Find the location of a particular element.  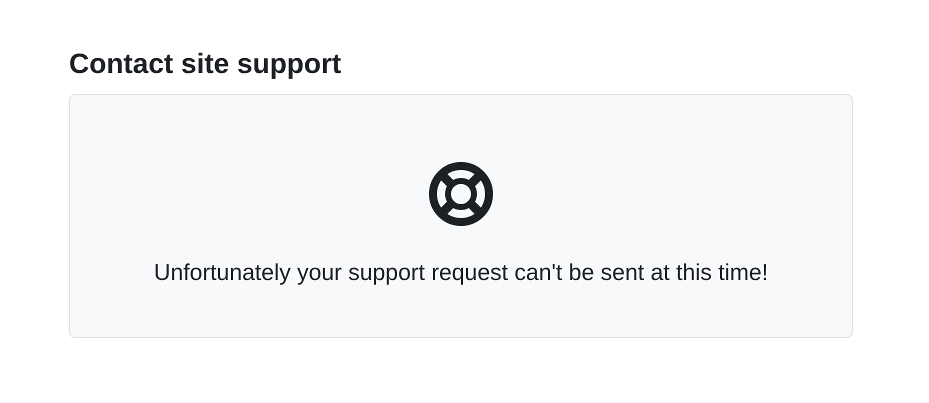

lifebuoy-icon is located at coordinates (461, 194).